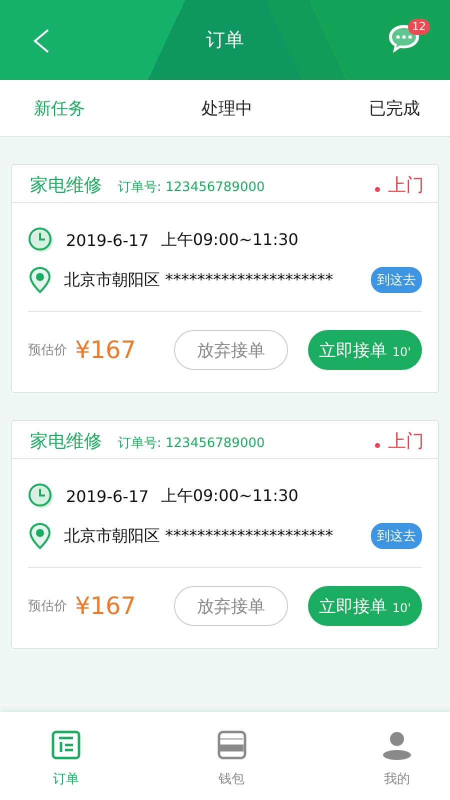 The height and width of the screenshot is (800, 450). What do you see at coordinates (59, 108) in the screenshot?
I see `tab: 新任务` at bounding box center [59, 108].